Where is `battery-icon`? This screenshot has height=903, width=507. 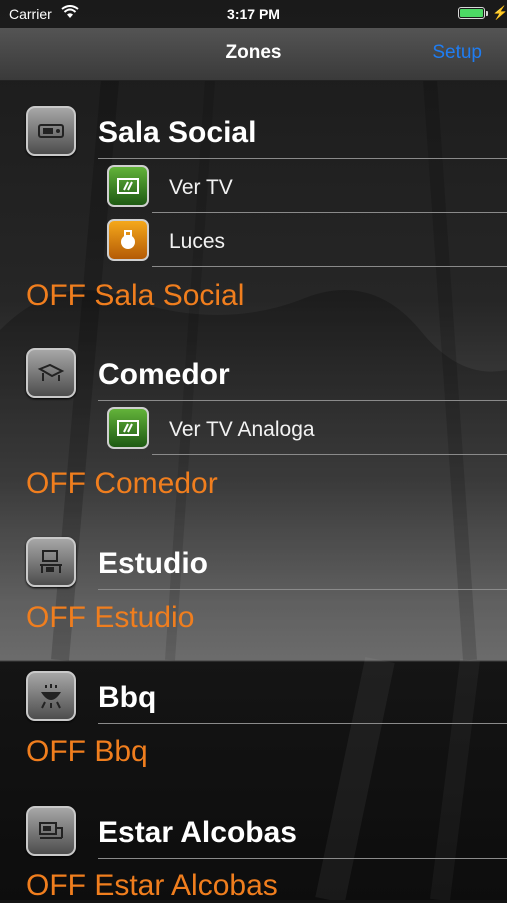
battery-icon is located at coordinates (471, 13).